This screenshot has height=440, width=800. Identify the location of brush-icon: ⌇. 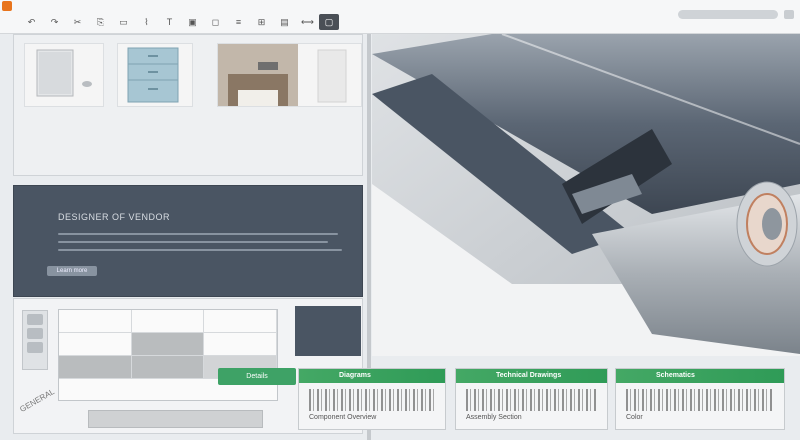
(146, 22).